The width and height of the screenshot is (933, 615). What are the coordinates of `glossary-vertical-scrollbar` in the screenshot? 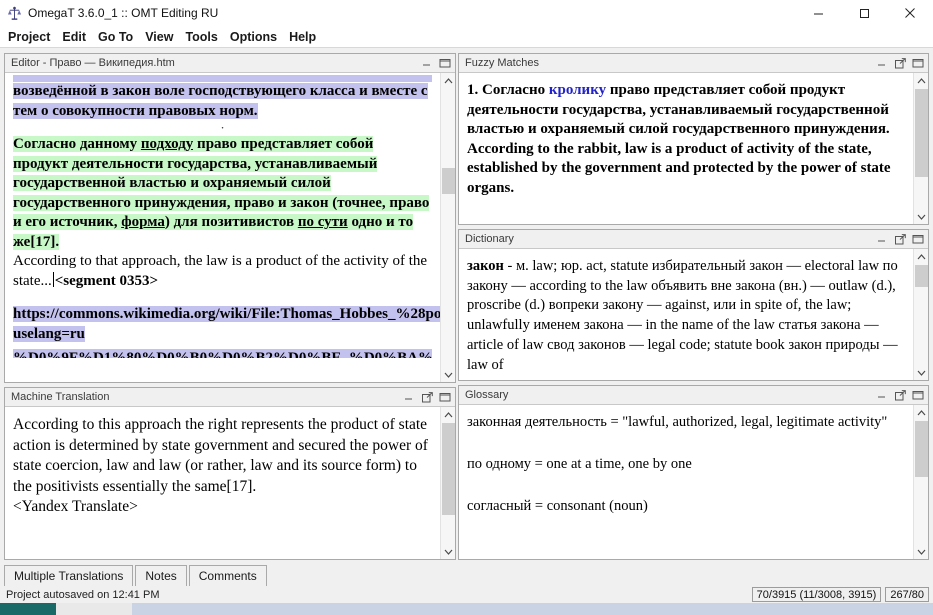 It's located at (920, 482).